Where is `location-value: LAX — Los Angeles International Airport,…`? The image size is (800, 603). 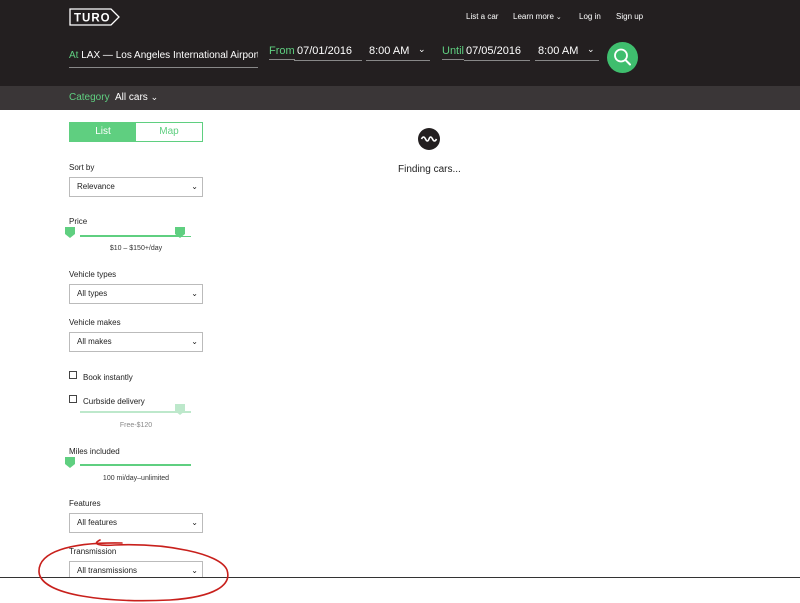
location-value: LAX — Los Angeles International Airport,… is located at coordinates (169, 55).